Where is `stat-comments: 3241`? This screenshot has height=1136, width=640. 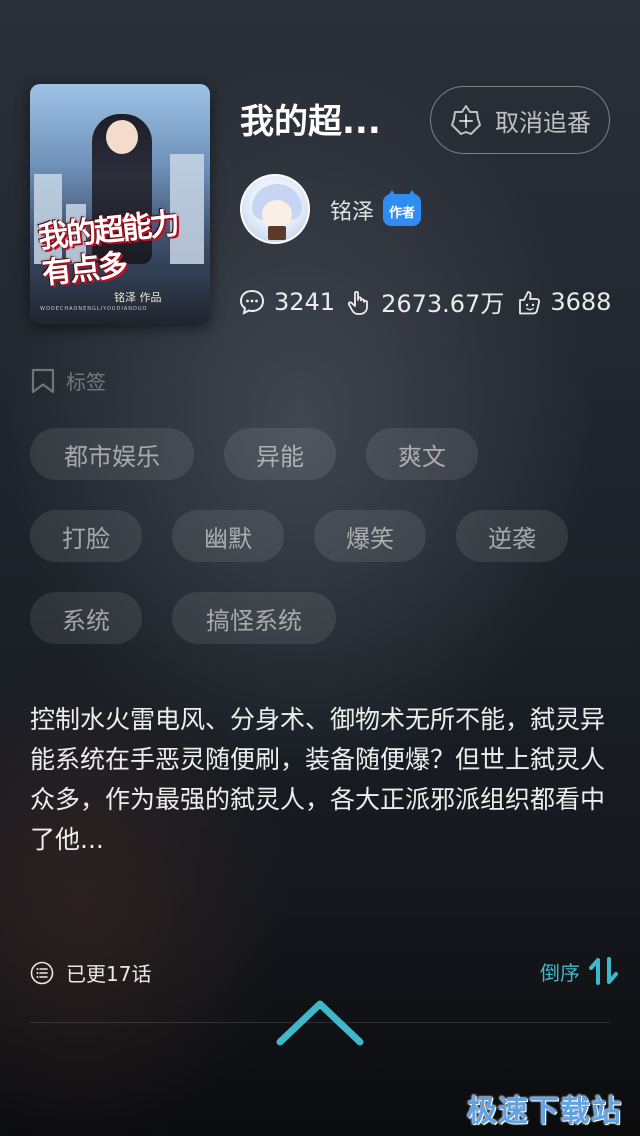
stat-comments: 3241 is located at coordinates (286, 302).